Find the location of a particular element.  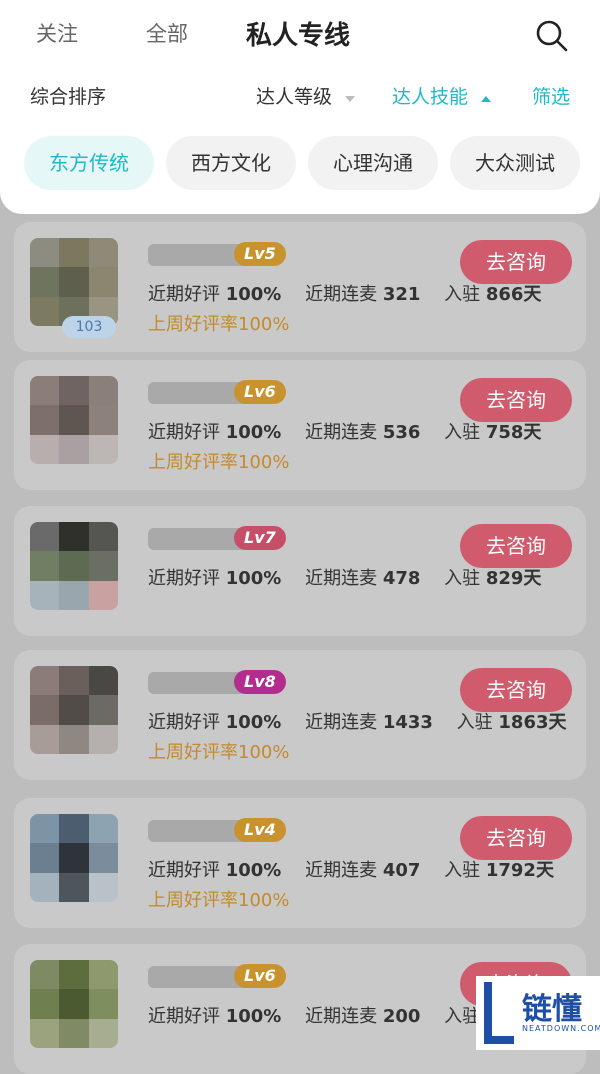

sort-row: 综合排序 达人等级 达人技能 筛选 is located at coordinates (300, 96).